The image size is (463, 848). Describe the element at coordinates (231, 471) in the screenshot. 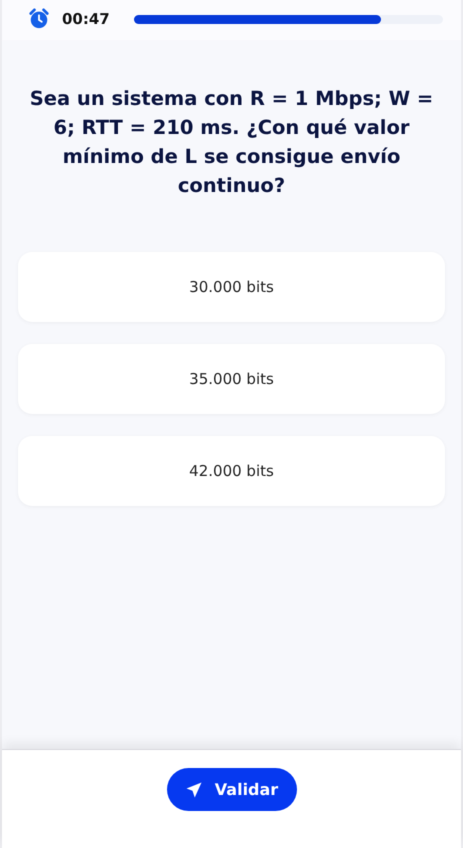

I see `answer-option: 42.000 bits` at that location.